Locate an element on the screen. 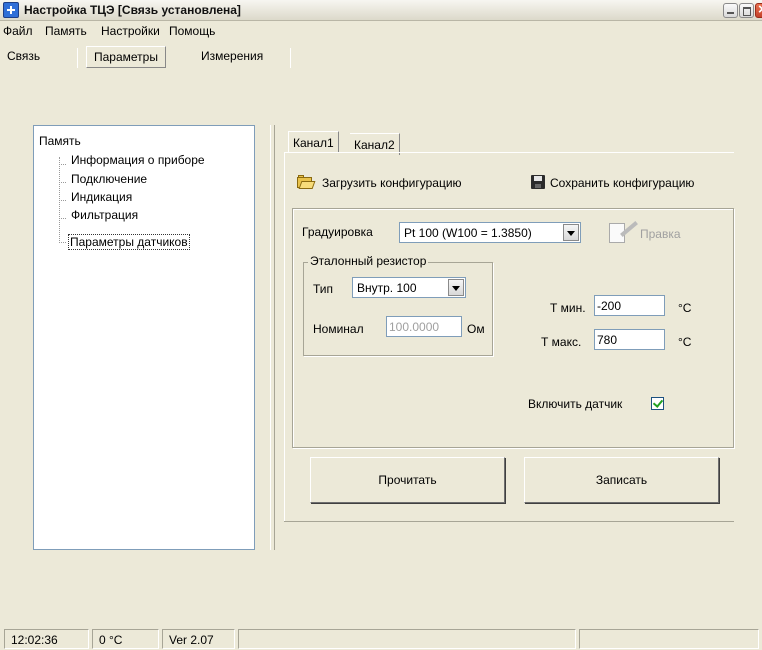 This screenshot has width=762, height=650. tmin-field: -200 is located at coordinates (629, 305).